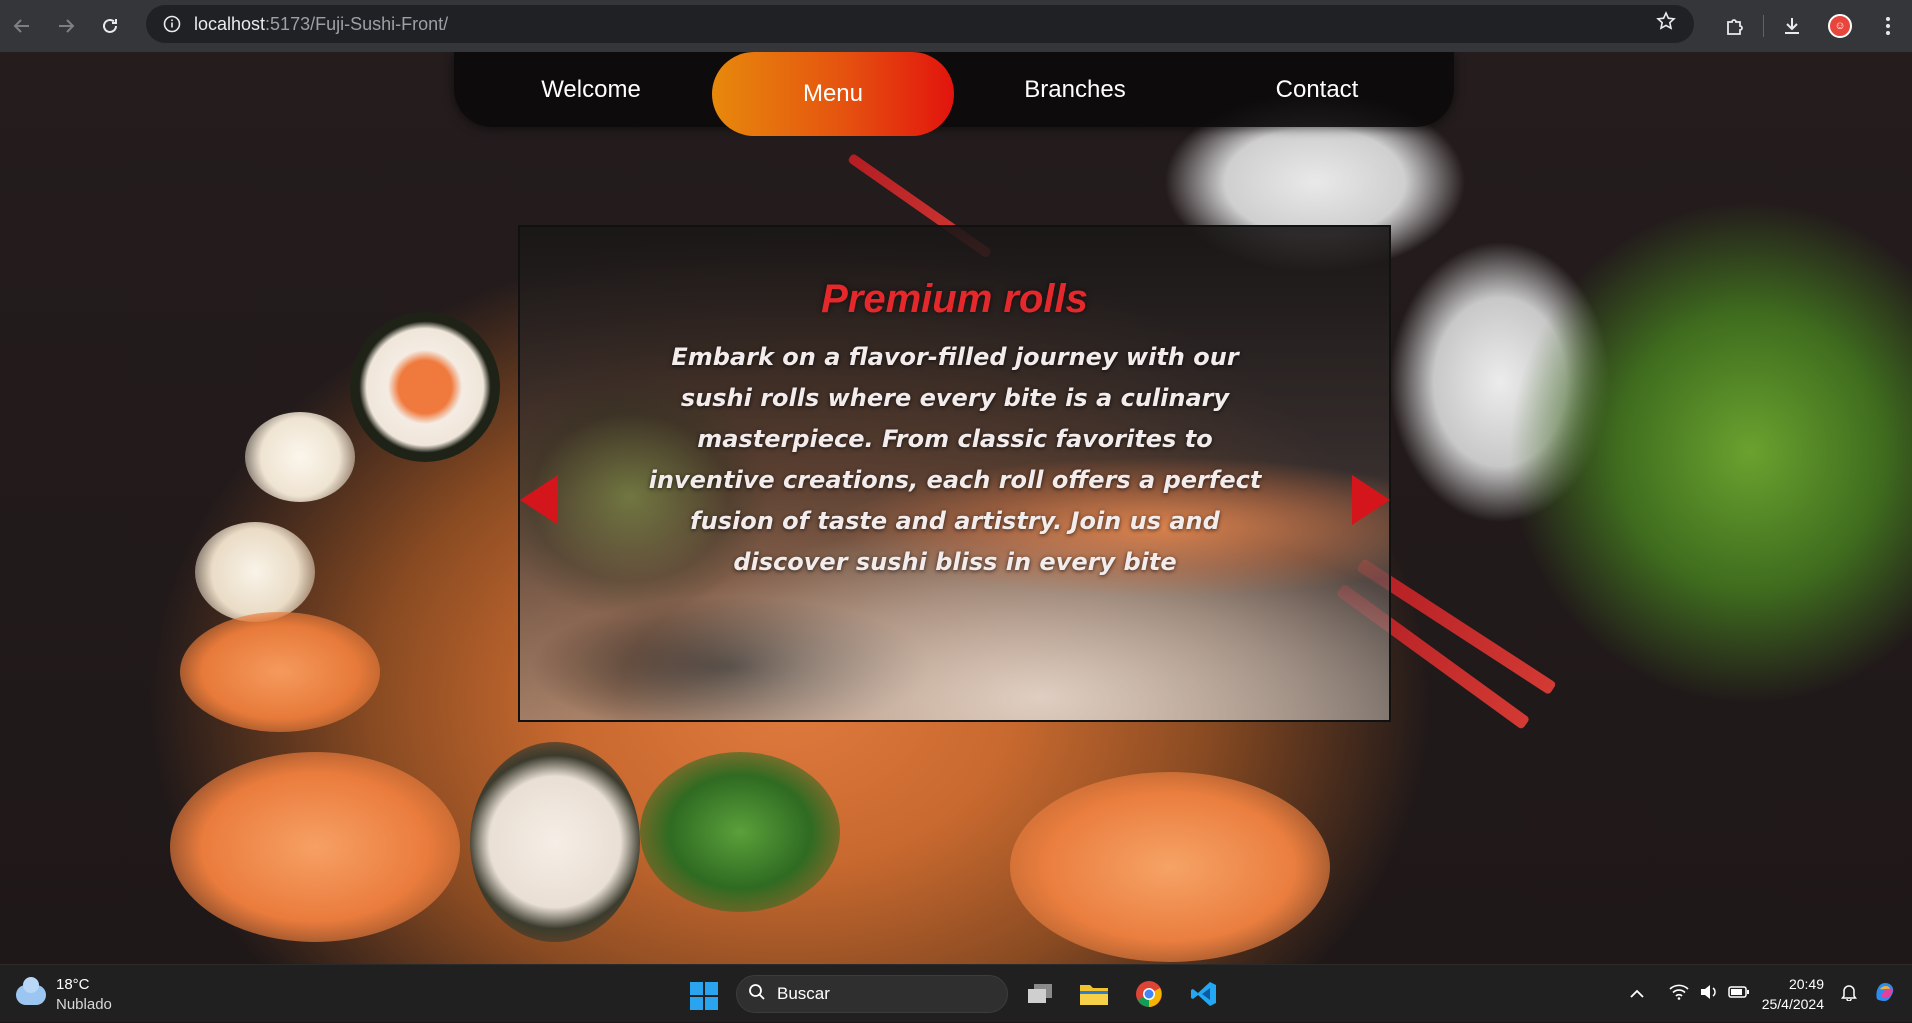  Describe the element at coordinates (1792, 1004) in the screenshot. I see `clock-date: 25/4/2024` at that location.